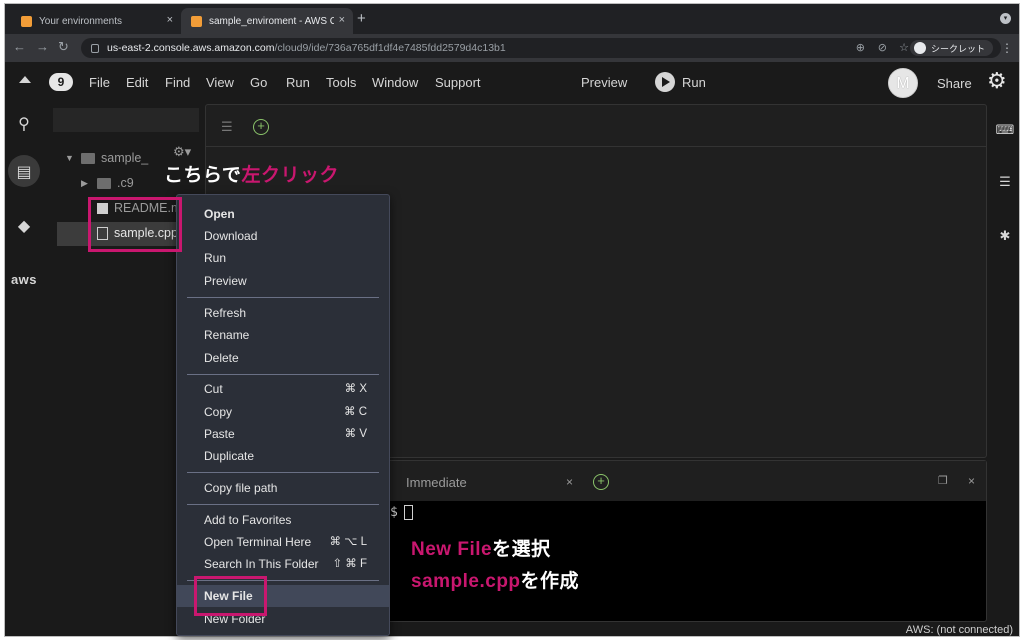 The width and height of the screenshot is (1024, 640). Describe the element at coordinates (341, 82) in the screenshot. I see `menu-tools: Tools` at that location.